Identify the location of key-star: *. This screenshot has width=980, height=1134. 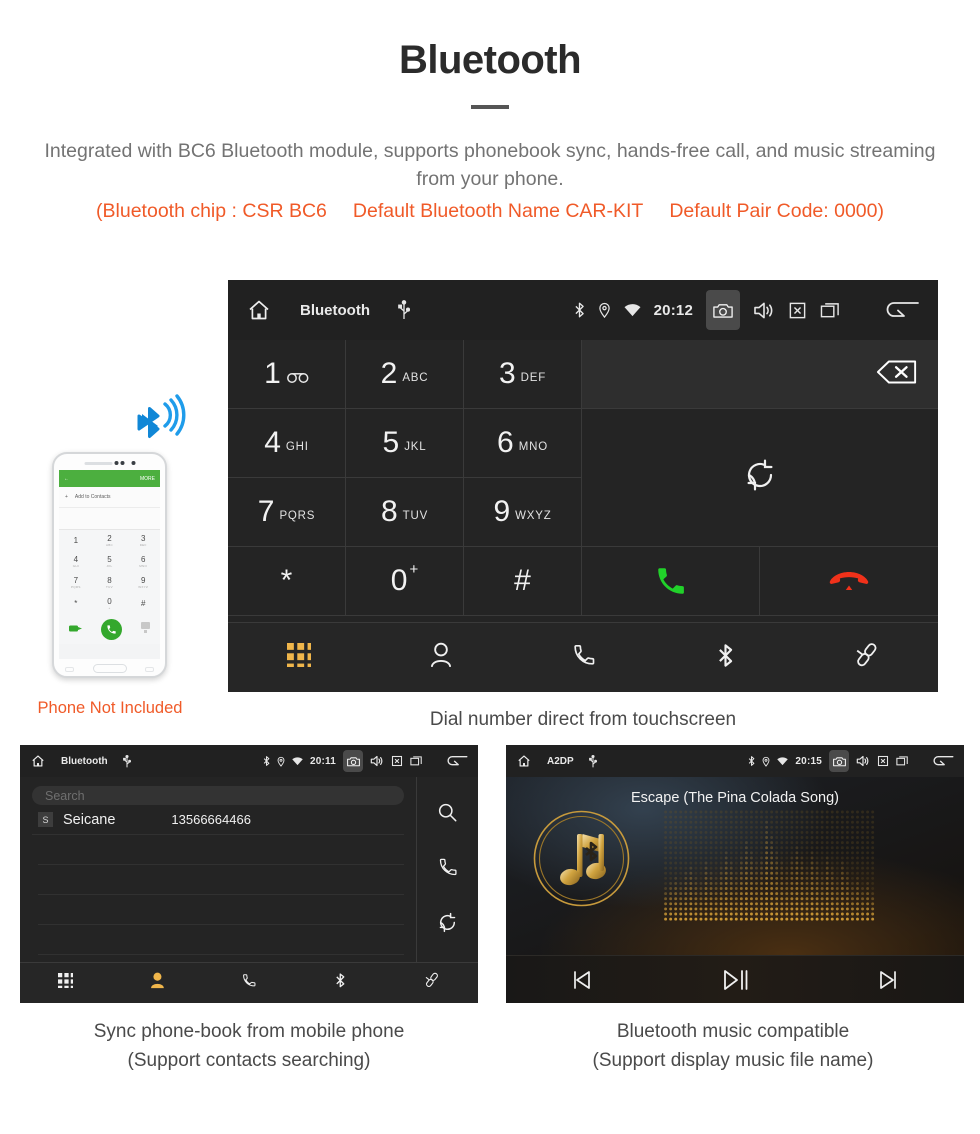
(287, 581).